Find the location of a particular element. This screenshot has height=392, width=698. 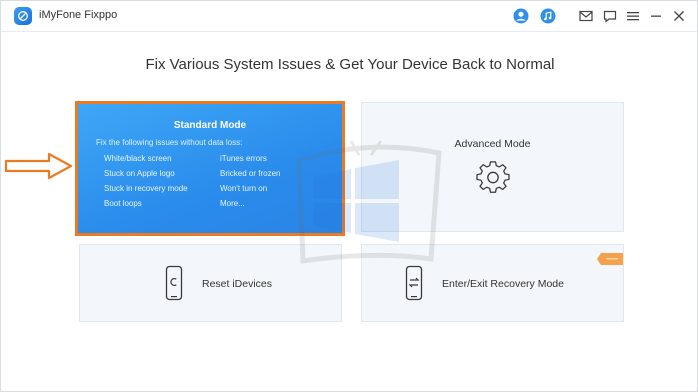

issue-item: Won't turn on is located at coordinates (244, 188).